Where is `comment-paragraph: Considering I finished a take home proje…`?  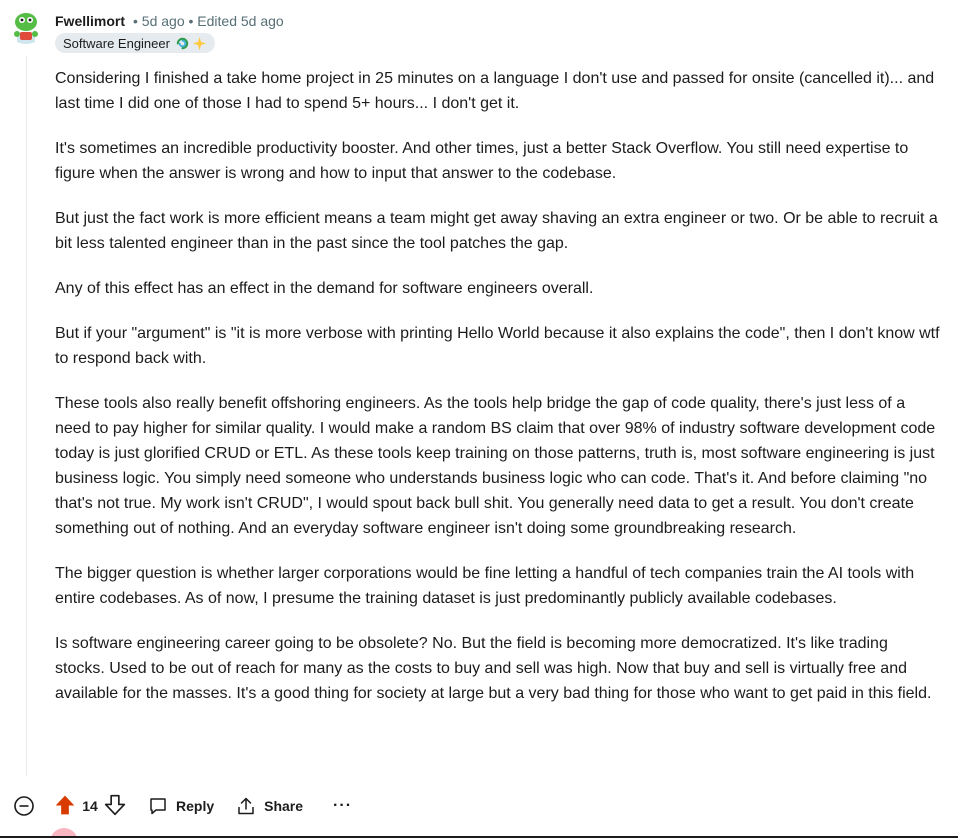 comment-paragraph: Considering I finished a take home proje… is located at coordinates (495, 91).